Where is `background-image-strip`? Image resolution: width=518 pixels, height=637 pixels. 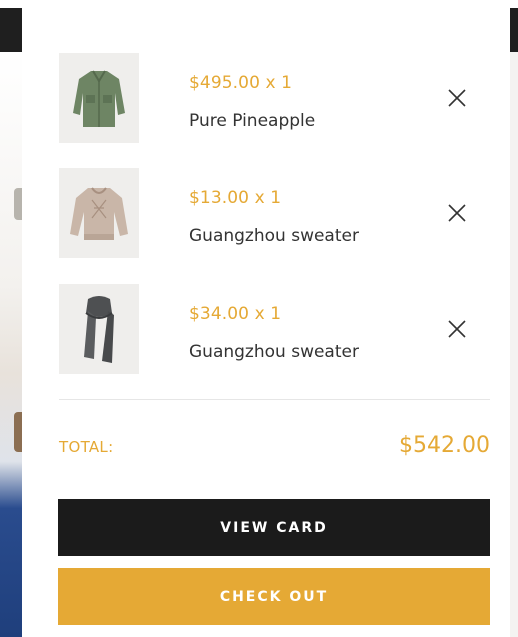 background-image-strip is located at coordinates (11, 344).